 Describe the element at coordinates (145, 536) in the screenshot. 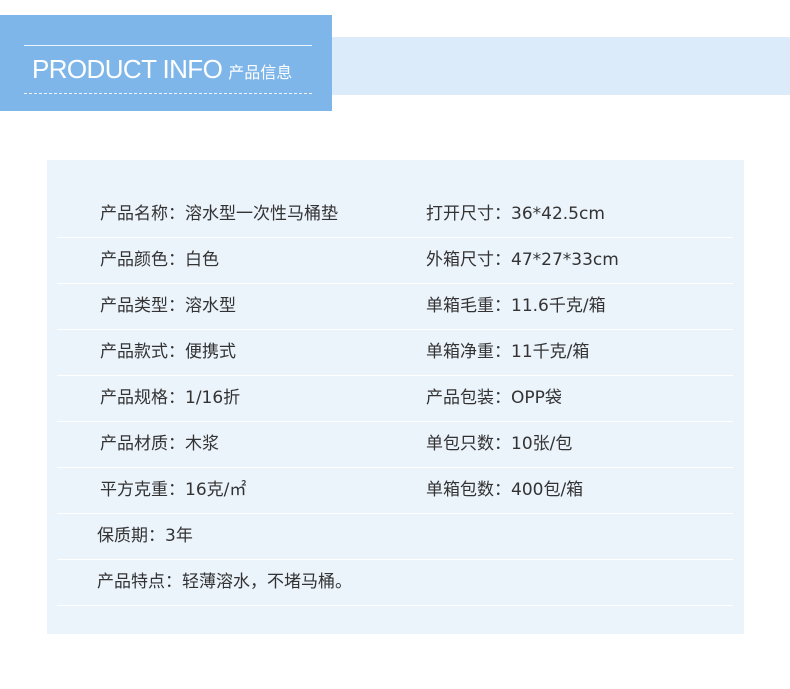

I see `spec-shelf-life: 保质期：3年` at that location.